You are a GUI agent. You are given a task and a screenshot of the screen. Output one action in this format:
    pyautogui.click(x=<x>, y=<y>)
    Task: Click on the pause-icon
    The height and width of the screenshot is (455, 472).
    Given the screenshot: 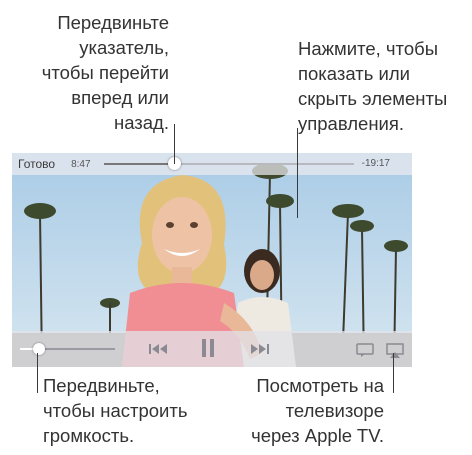 What is the action you would take?
    pyautogui.click(x=208, y=350)
    